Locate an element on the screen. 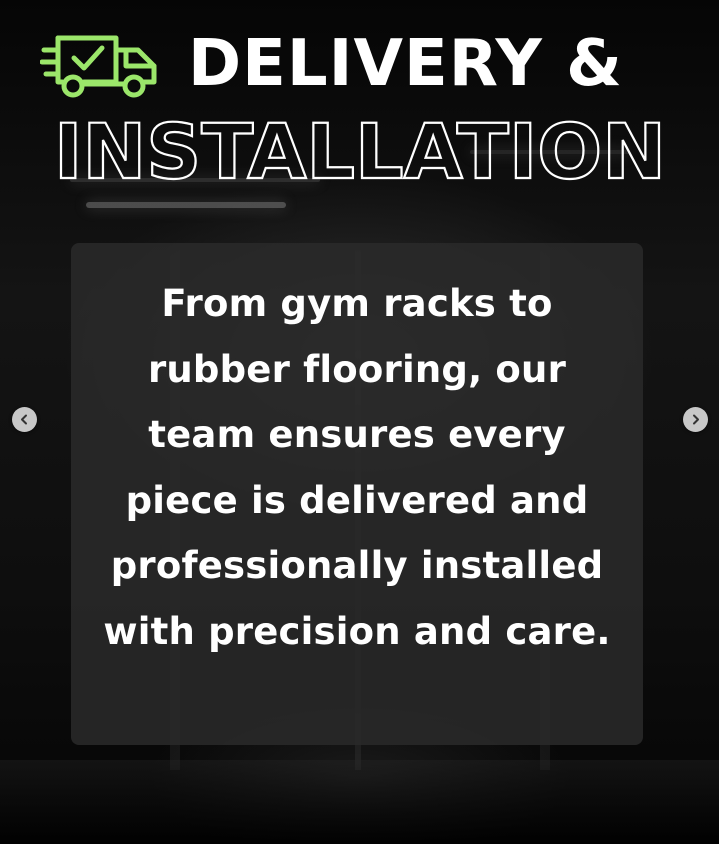 The width and height of the screenshot is (719, 844). slide-title-line2: INSTALLATION is located at coordinates (360, 152).